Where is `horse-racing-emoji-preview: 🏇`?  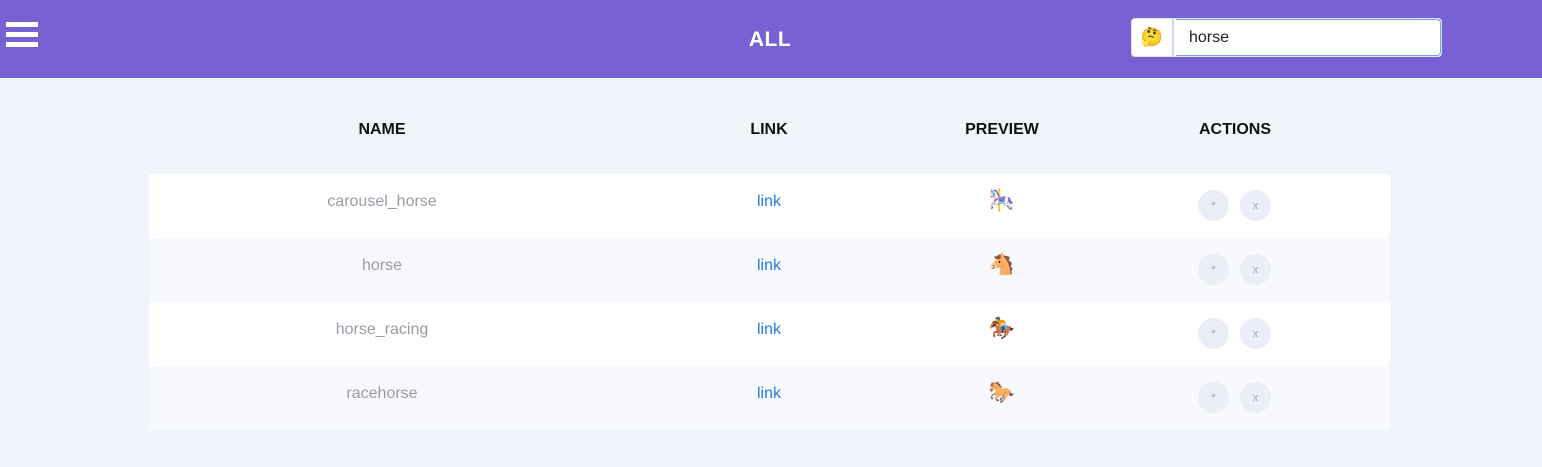
horse-racing-emoji-preview: 🏇 is located at coordinates (1002, 328).